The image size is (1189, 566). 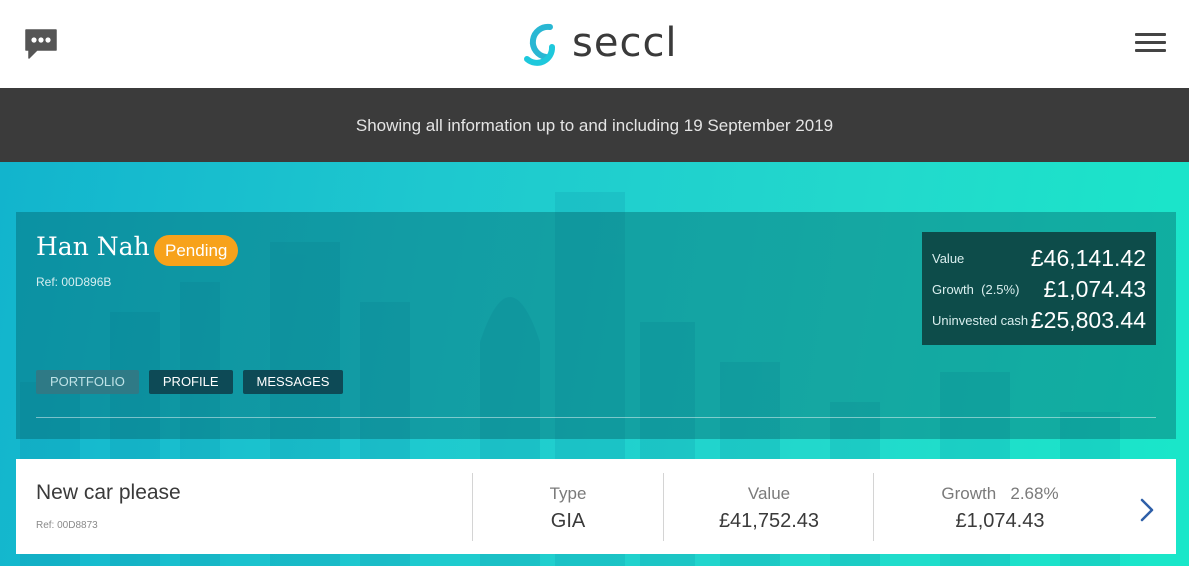 What do you see at coordinates (539, 44) in the screenshot?
I see `seccl-logo-mark-icon` at bounding box center [539, 44].